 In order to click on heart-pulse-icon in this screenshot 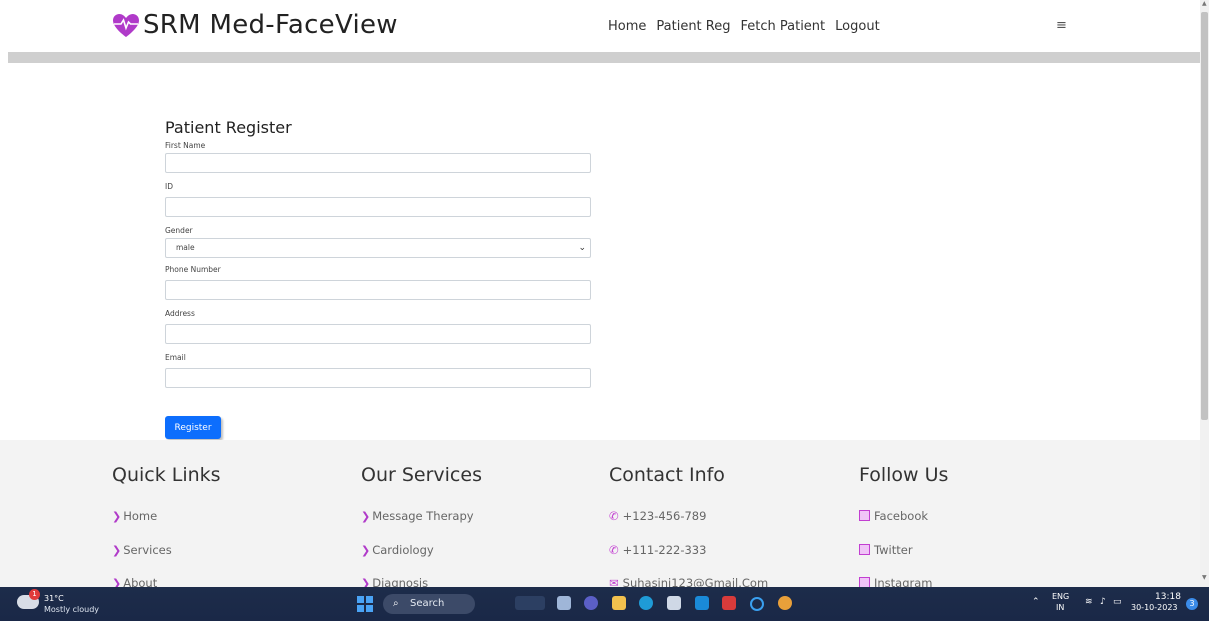, I will do `click(126, 25)`.